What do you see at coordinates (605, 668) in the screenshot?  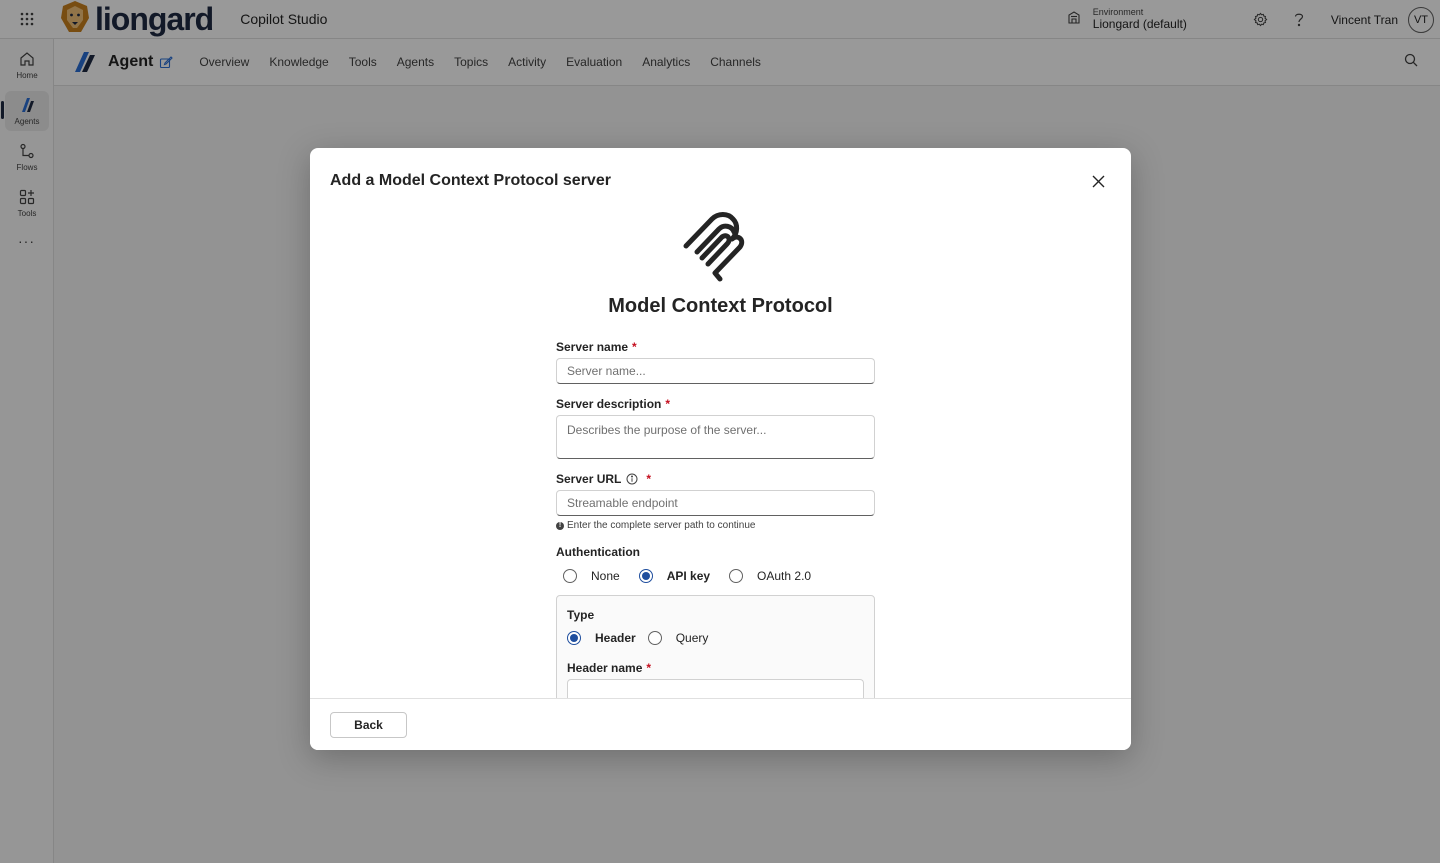 I see `header-name-label-text: Header name` at bounding box center [605, 668].